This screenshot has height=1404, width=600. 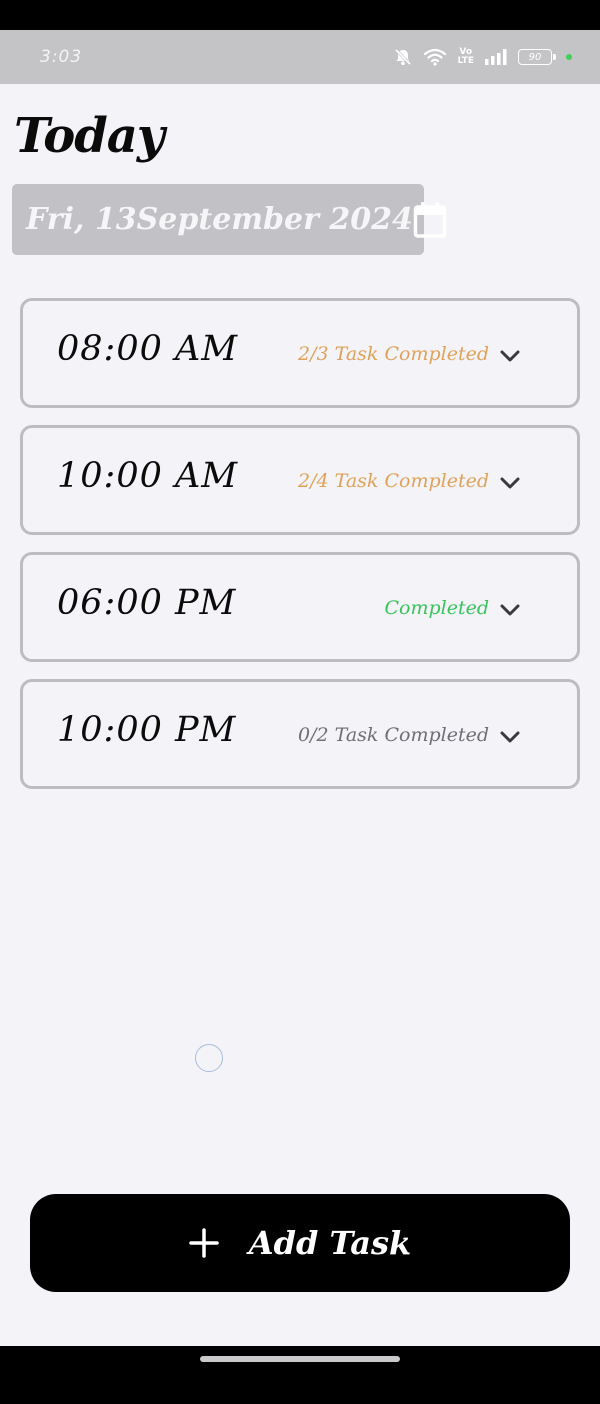 What do you see at coordinates (147, 730) in the screenshot?
I see `slot-time: 10:00 PM` at bounding box center [147, 730].